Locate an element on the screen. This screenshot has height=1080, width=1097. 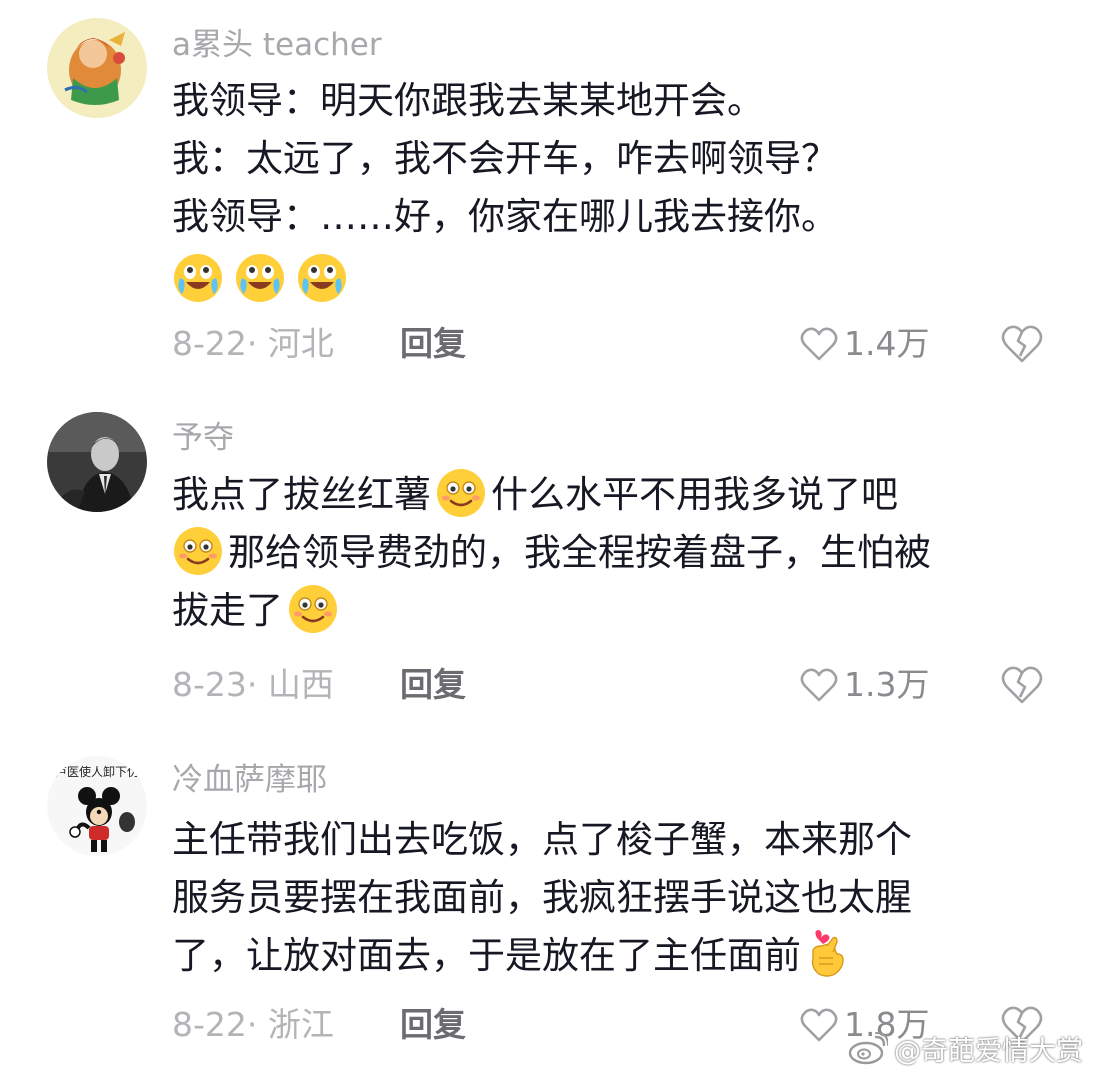
comment-line-text: 拔走了 is located at coordinates (227, 610).